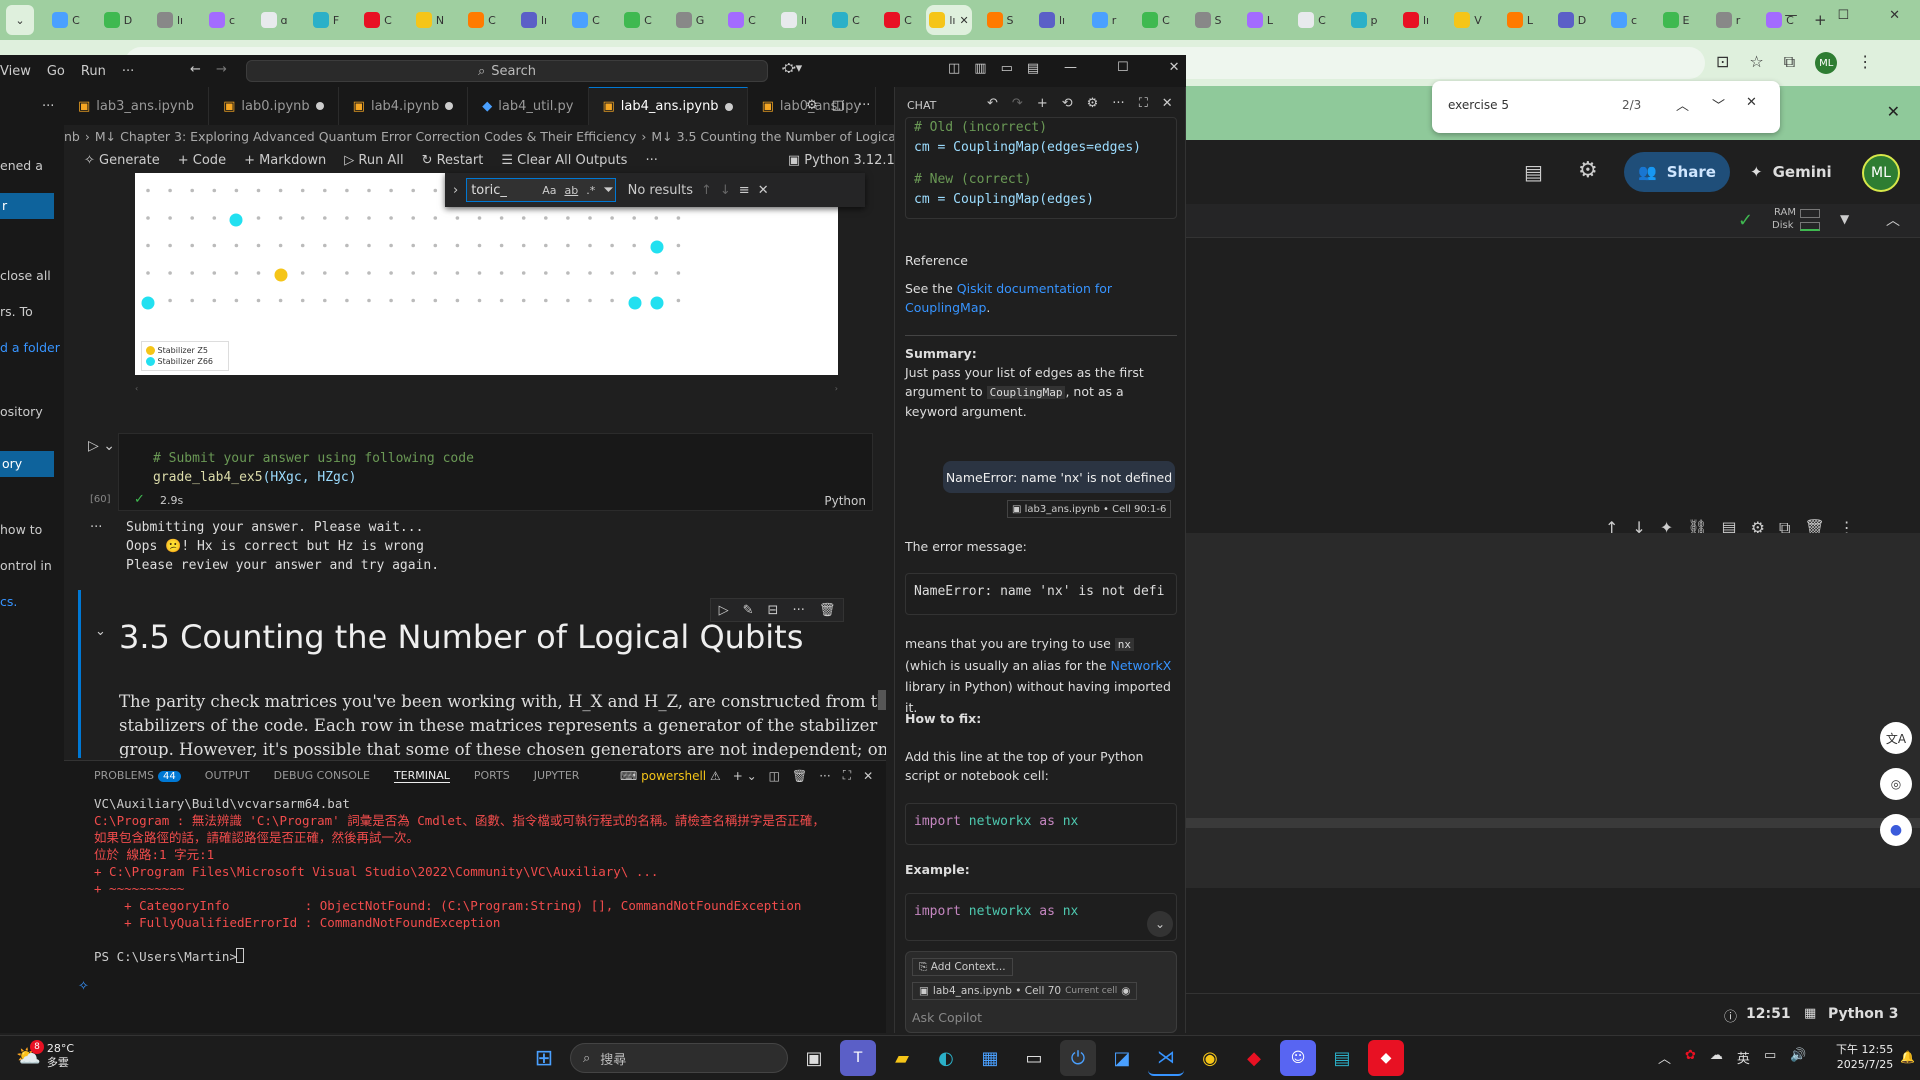 The height and width of the screenshot is (1080, 1920). I want to click on assistant-icon: ●, so click(1896, 830).